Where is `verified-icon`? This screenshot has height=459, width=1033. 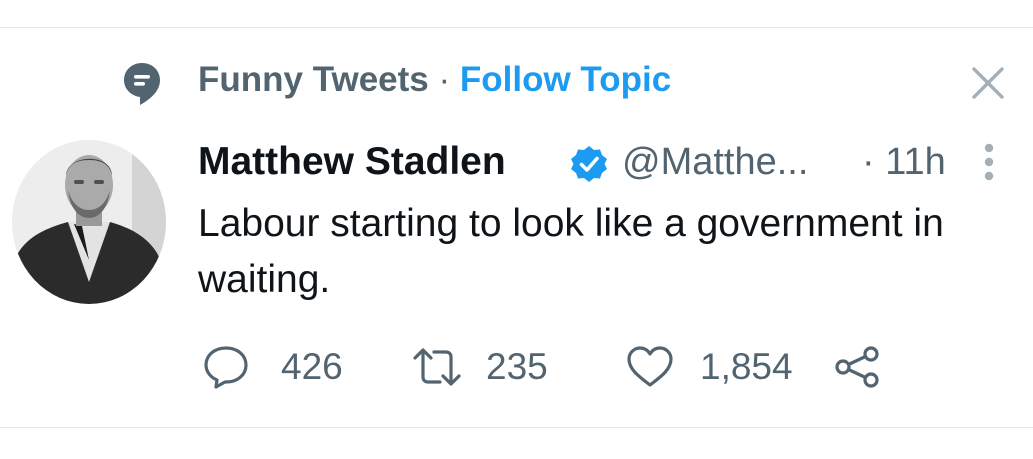 verified-icon is located at coordinates (589, 164).